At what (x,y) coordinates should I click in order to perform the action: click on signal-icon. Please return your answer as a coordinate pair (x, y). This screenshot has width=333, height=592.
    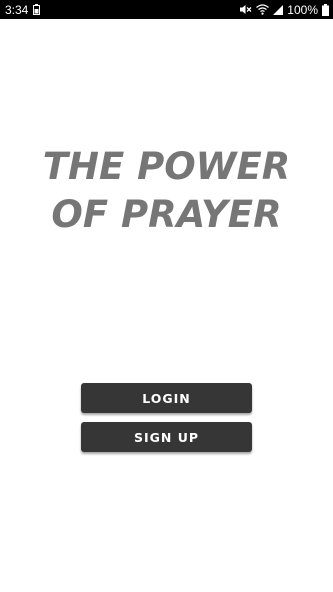
    Looking at the image, I should click on (278, 9).